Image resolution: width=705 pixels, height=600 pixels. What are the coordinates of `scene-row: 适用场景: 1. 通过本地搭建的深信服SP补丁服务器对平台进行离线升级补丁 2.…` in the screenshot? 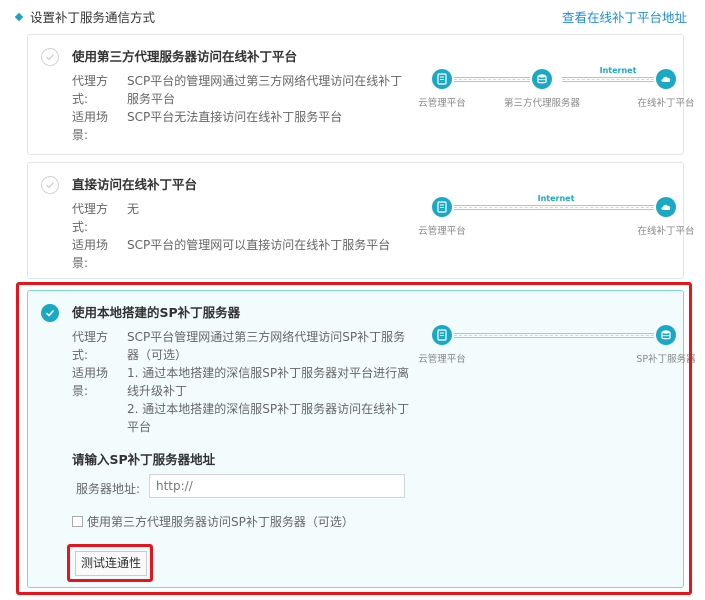 It's located at (244, 400).